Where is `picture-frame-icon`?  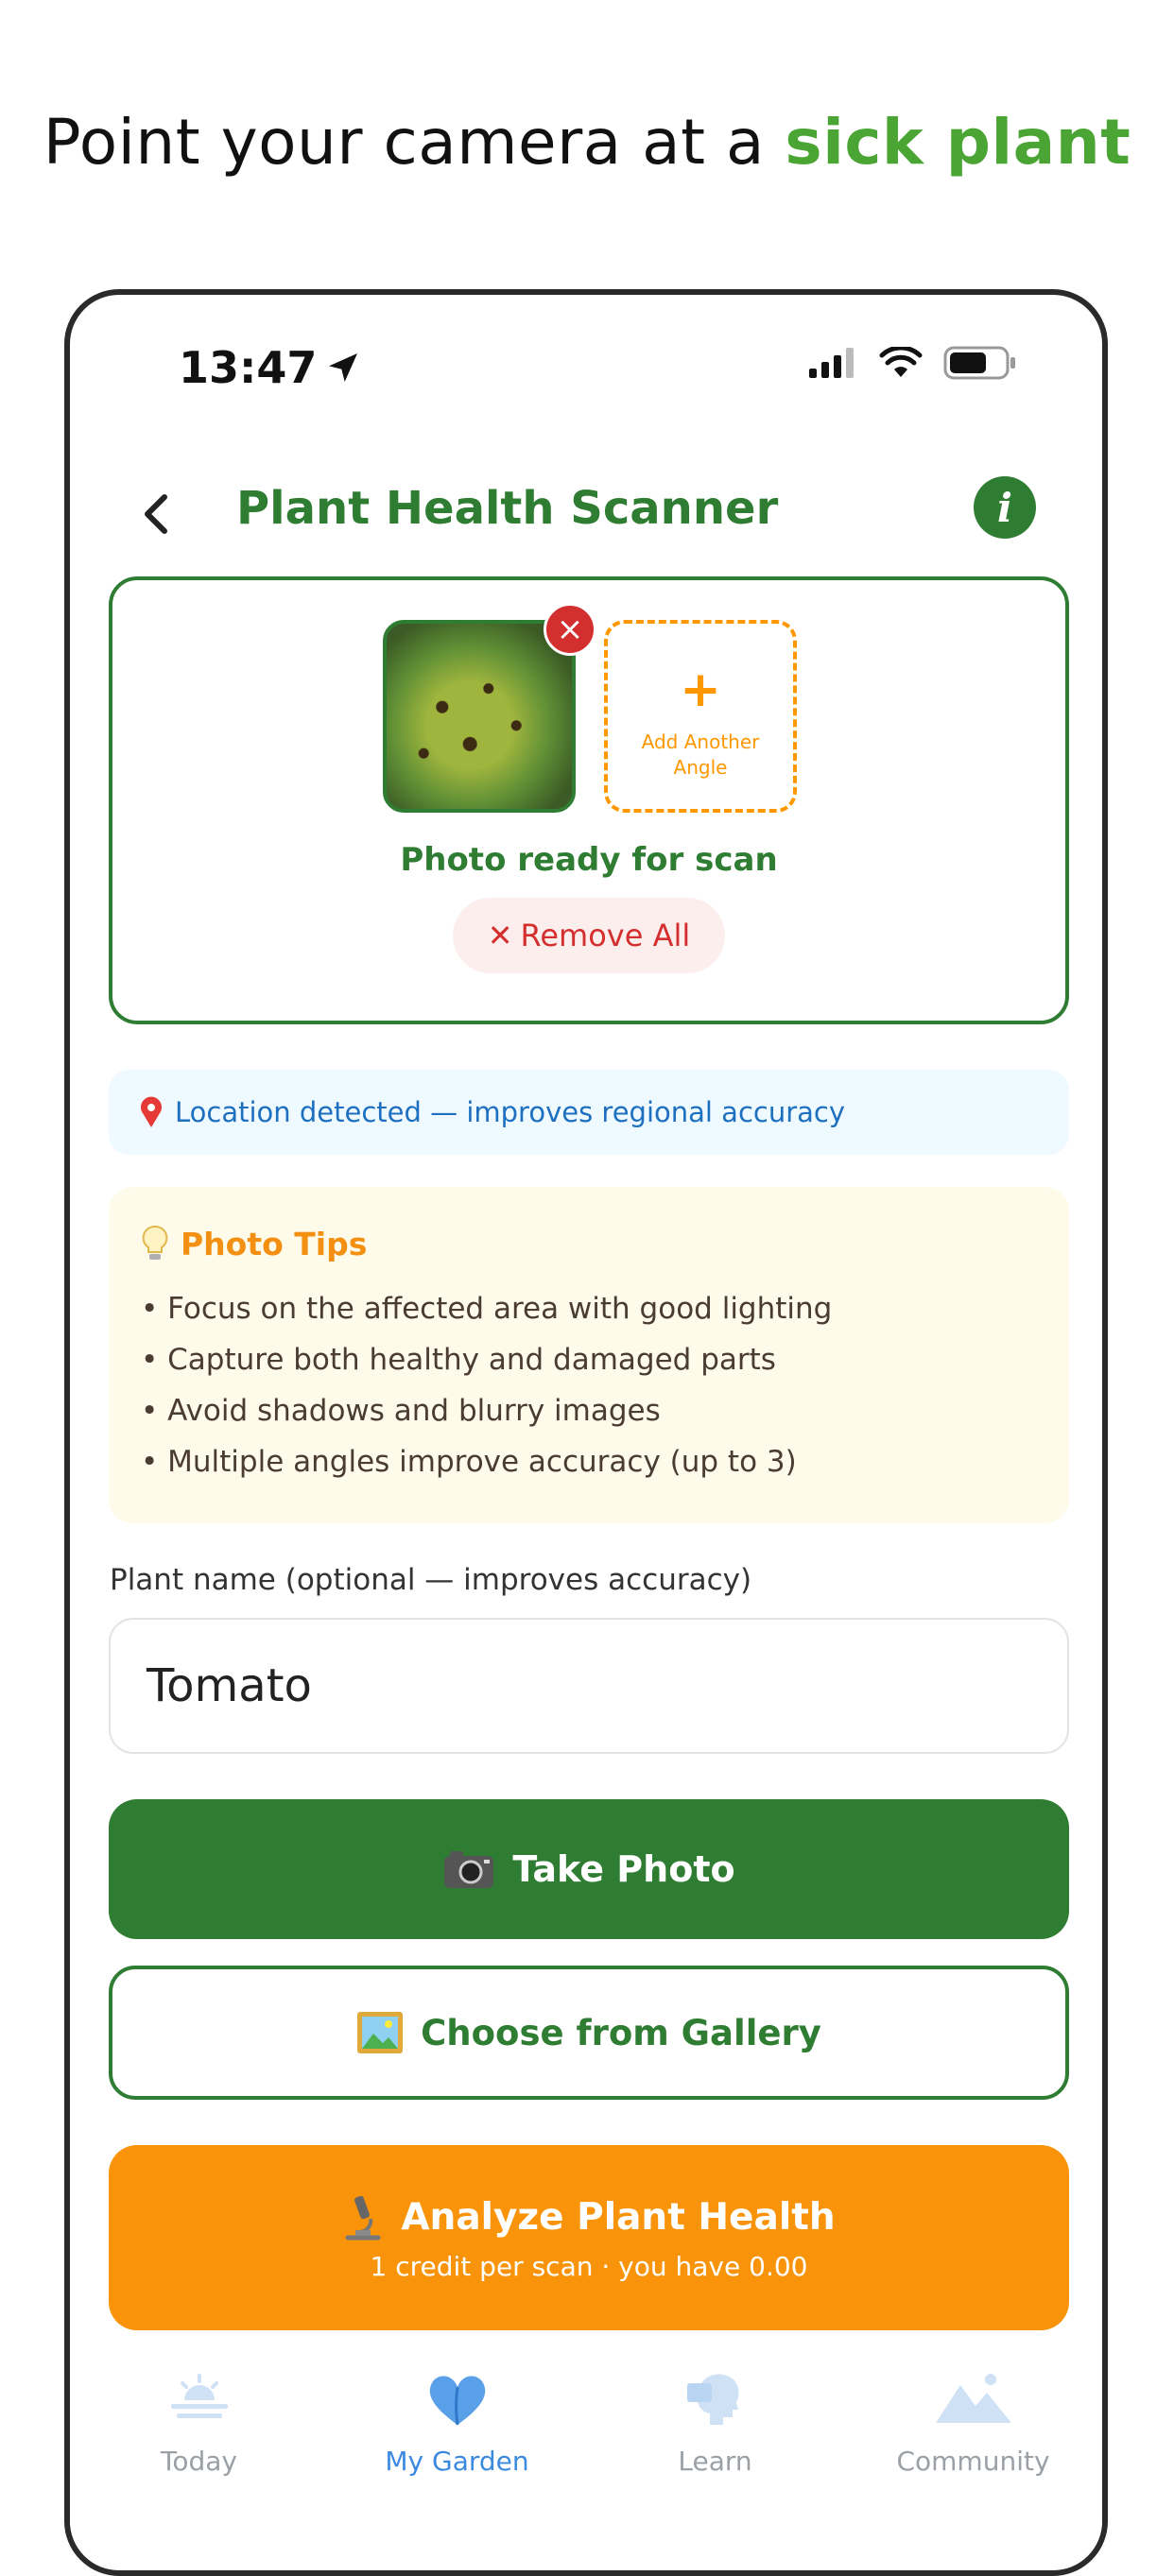
picture-frame-icon is located at coordinates (380, 2032).